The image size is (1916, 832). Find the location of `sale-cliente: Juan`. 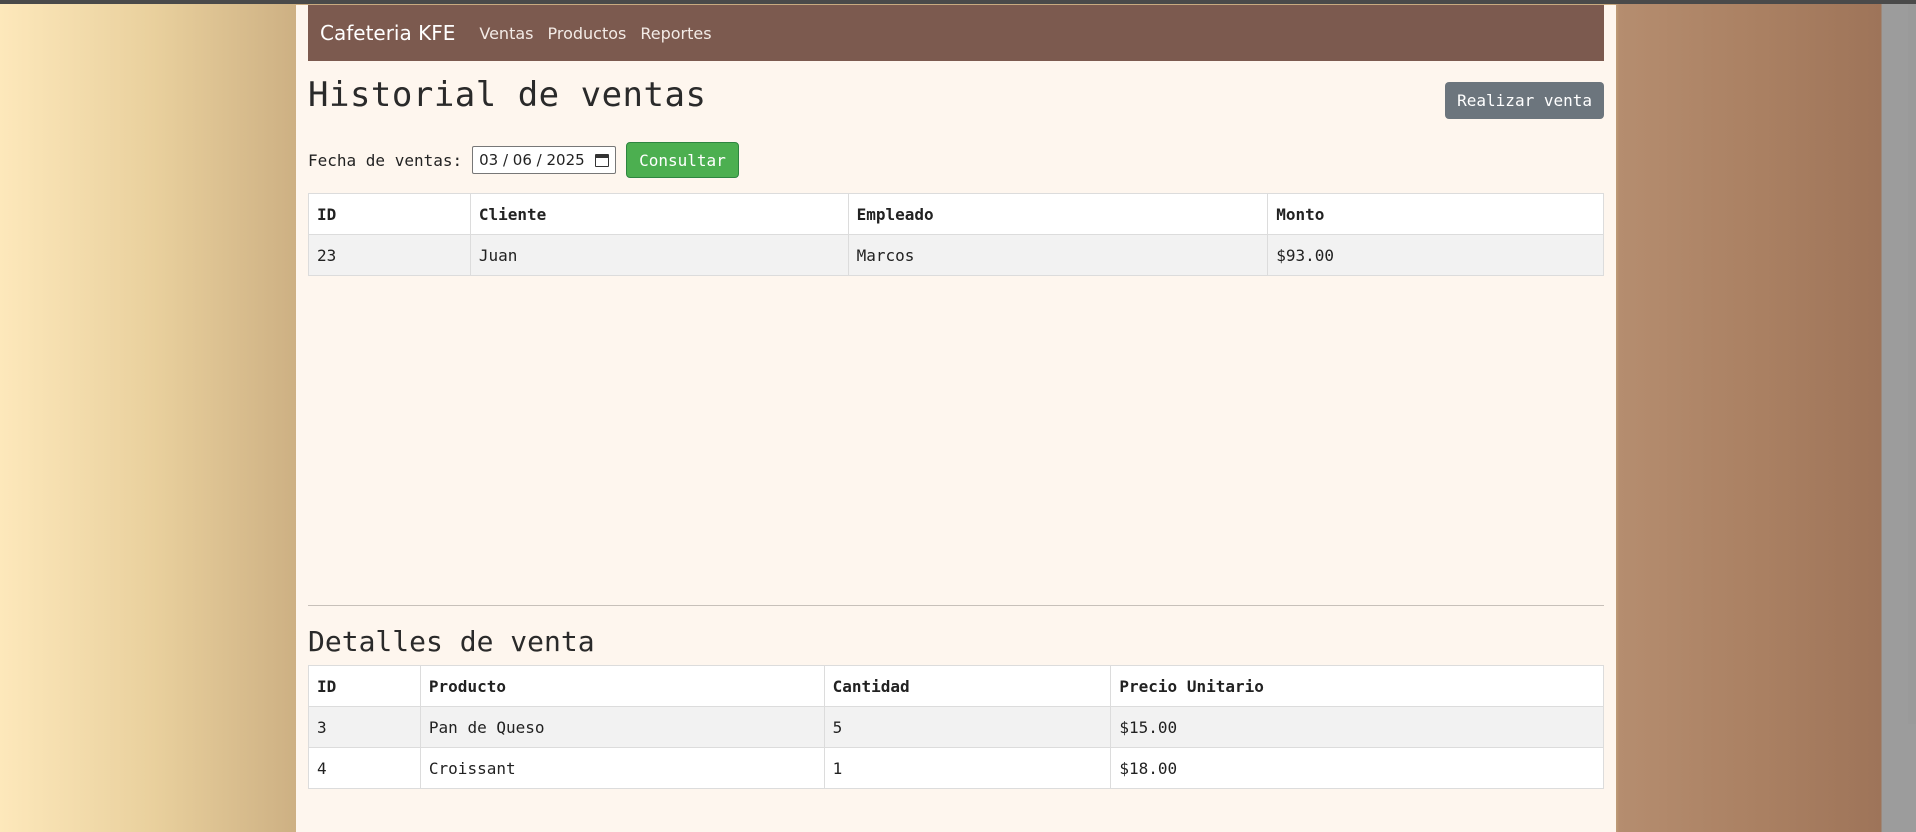

sale-cliente: Juan is located at coordinates (659, 255).